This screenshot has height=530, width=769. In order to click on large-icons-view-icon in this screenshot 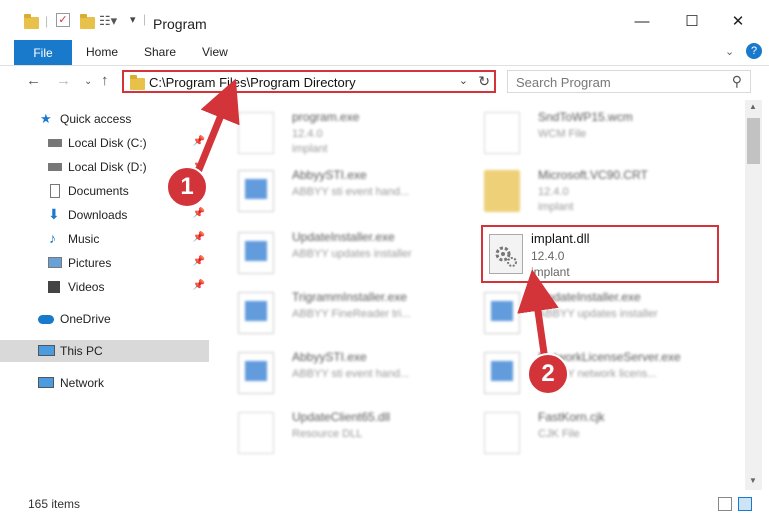, I will do `click(745, 504)`.